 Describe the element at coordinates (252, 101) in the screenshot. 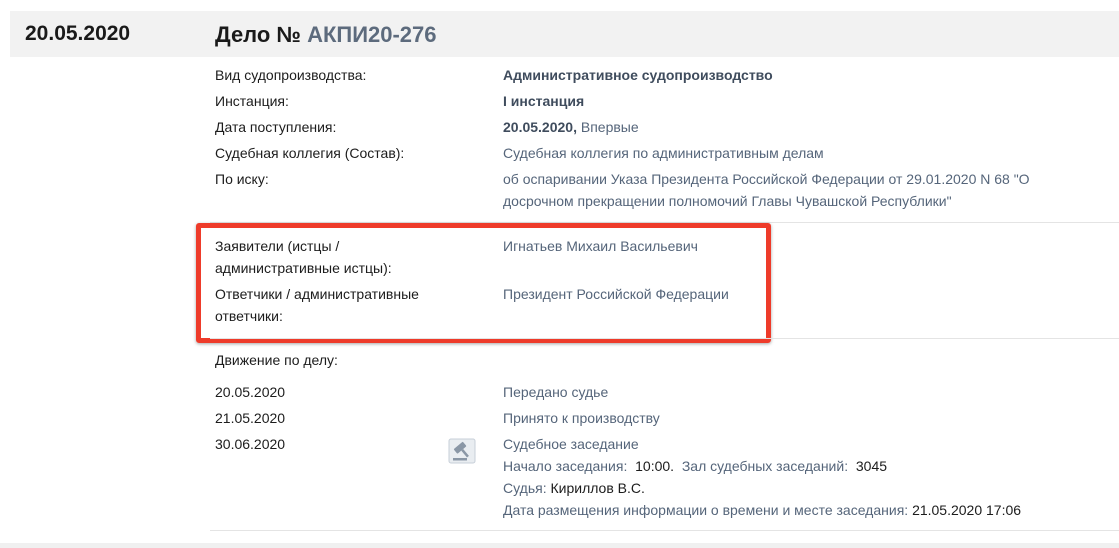

I see `instance-label: Инстанция:` at that location.